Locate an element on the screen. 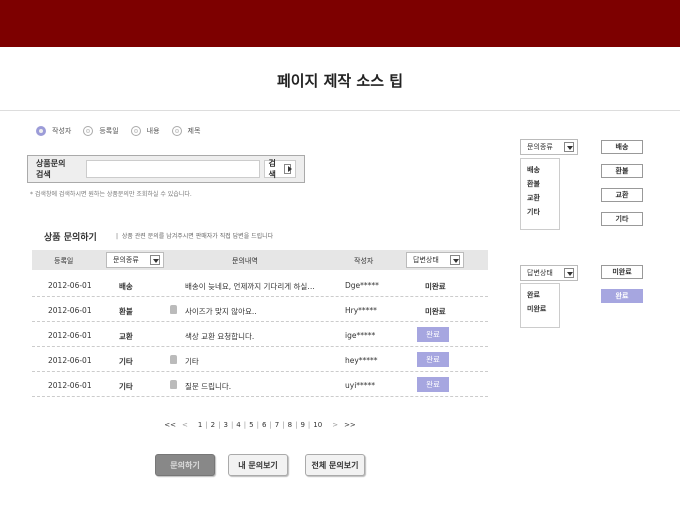 Image resolution: width=680 pixels, height=510 pixels. search-box: 상품문의 검색 검색 is located at coordinates (166, 169).